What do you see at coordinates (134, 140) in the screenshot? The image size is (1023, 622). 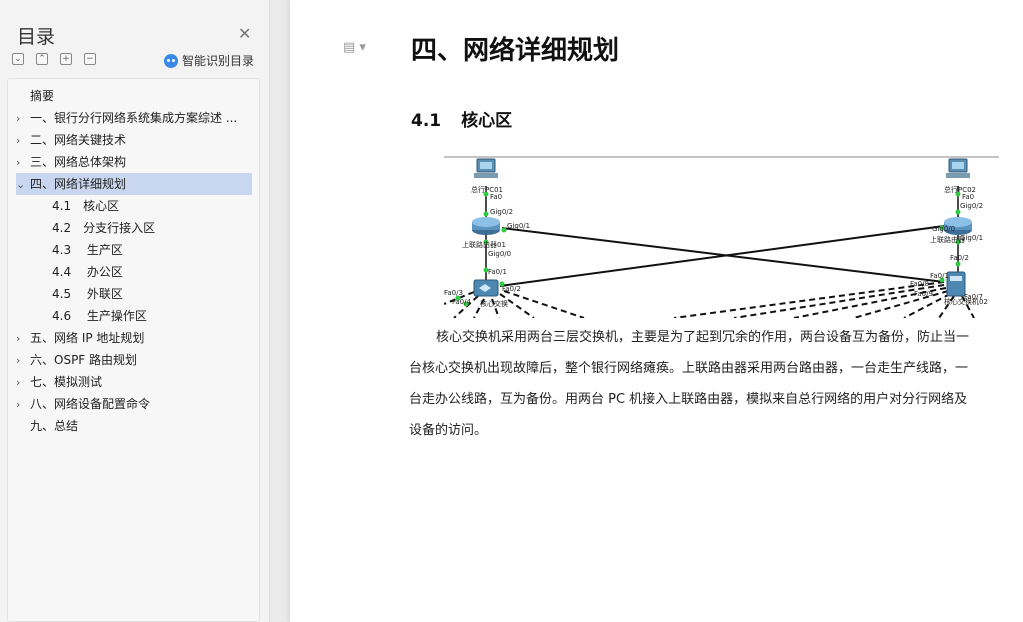 I see `toc-item-chapter-2: › 二、网络关键技术` at bounding box center [134, 140].